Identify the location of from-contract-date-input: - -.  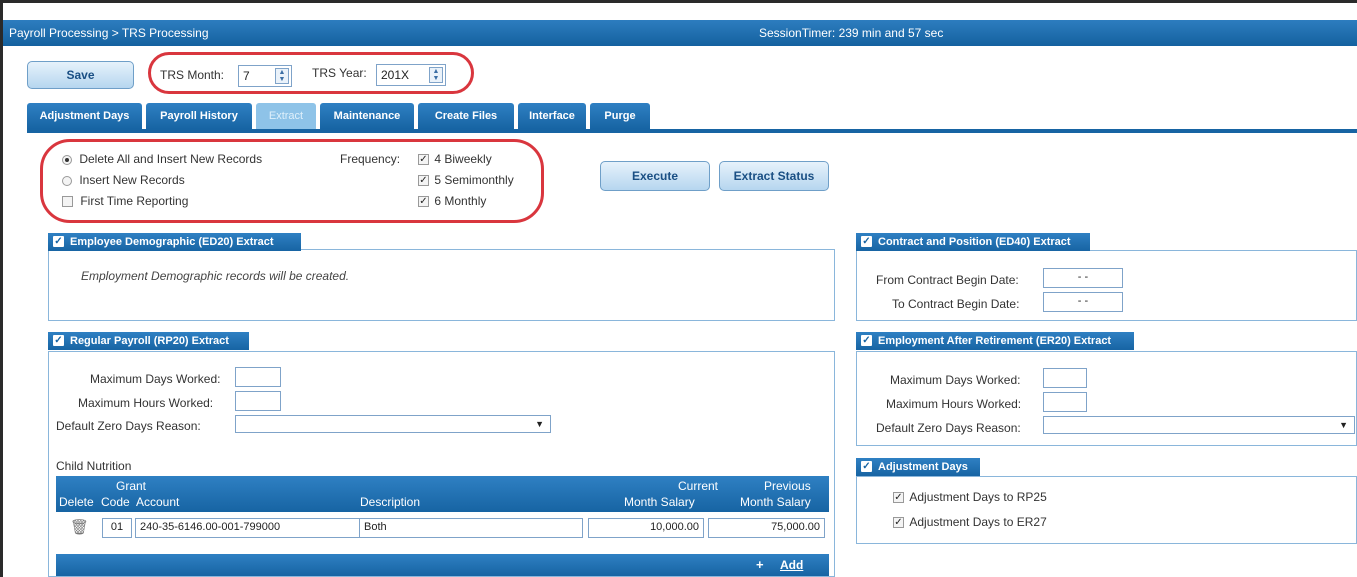
(1083, 278).